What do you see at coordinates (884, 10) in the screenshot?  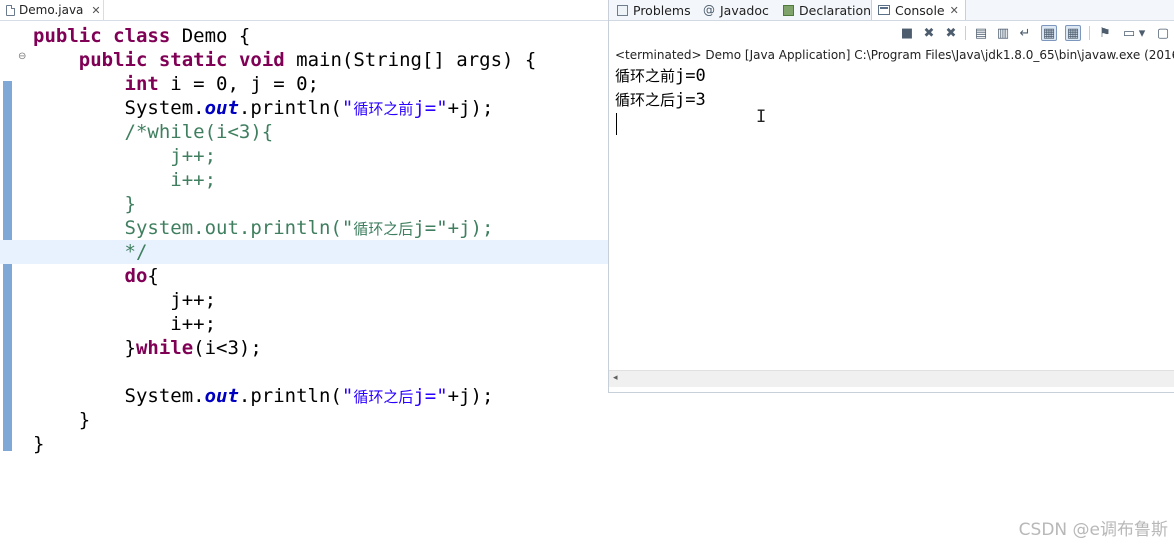 I see `console-icon` at bounding box center [884, 10].